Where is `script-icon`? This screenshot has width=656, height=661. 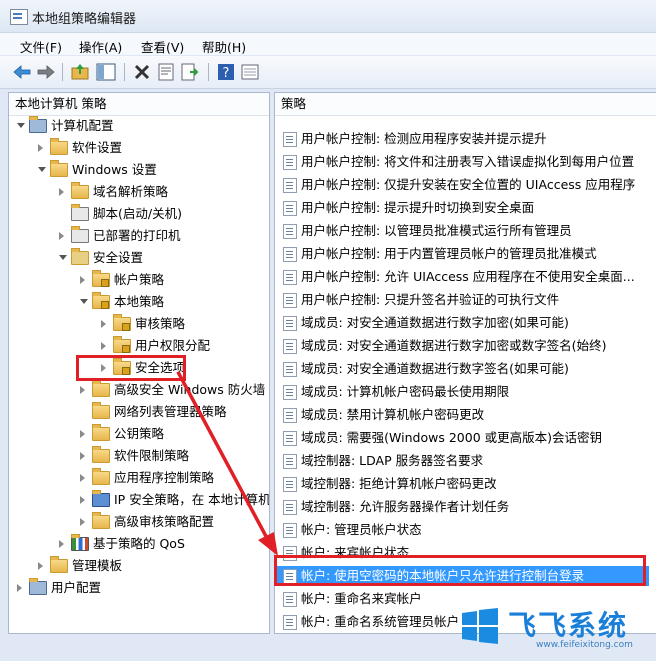
script-icon is located at coordinates (80, 212).